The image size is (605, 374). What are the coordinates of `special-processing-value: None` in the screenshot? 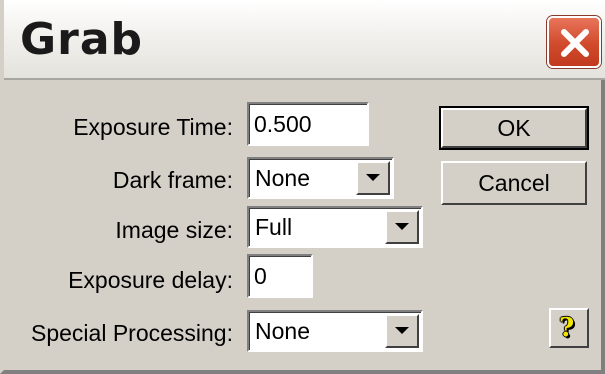 It's located at (282, 331).